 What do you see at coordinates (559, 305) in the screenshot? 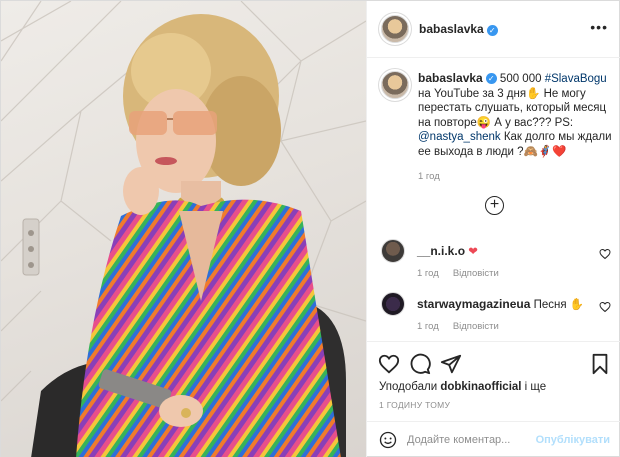
I see `comment-text: Песня ✋` at bounding box center [559, 305].